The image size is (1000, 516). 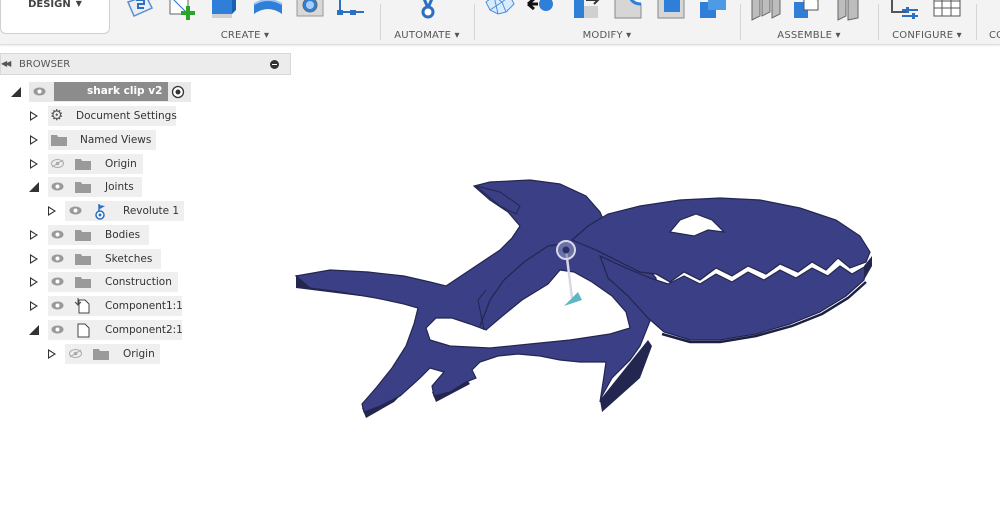 What do you see at coordinates (990, 22) in the screenshot?
I see `construct-group: CO` at bounding box center [990, 22].